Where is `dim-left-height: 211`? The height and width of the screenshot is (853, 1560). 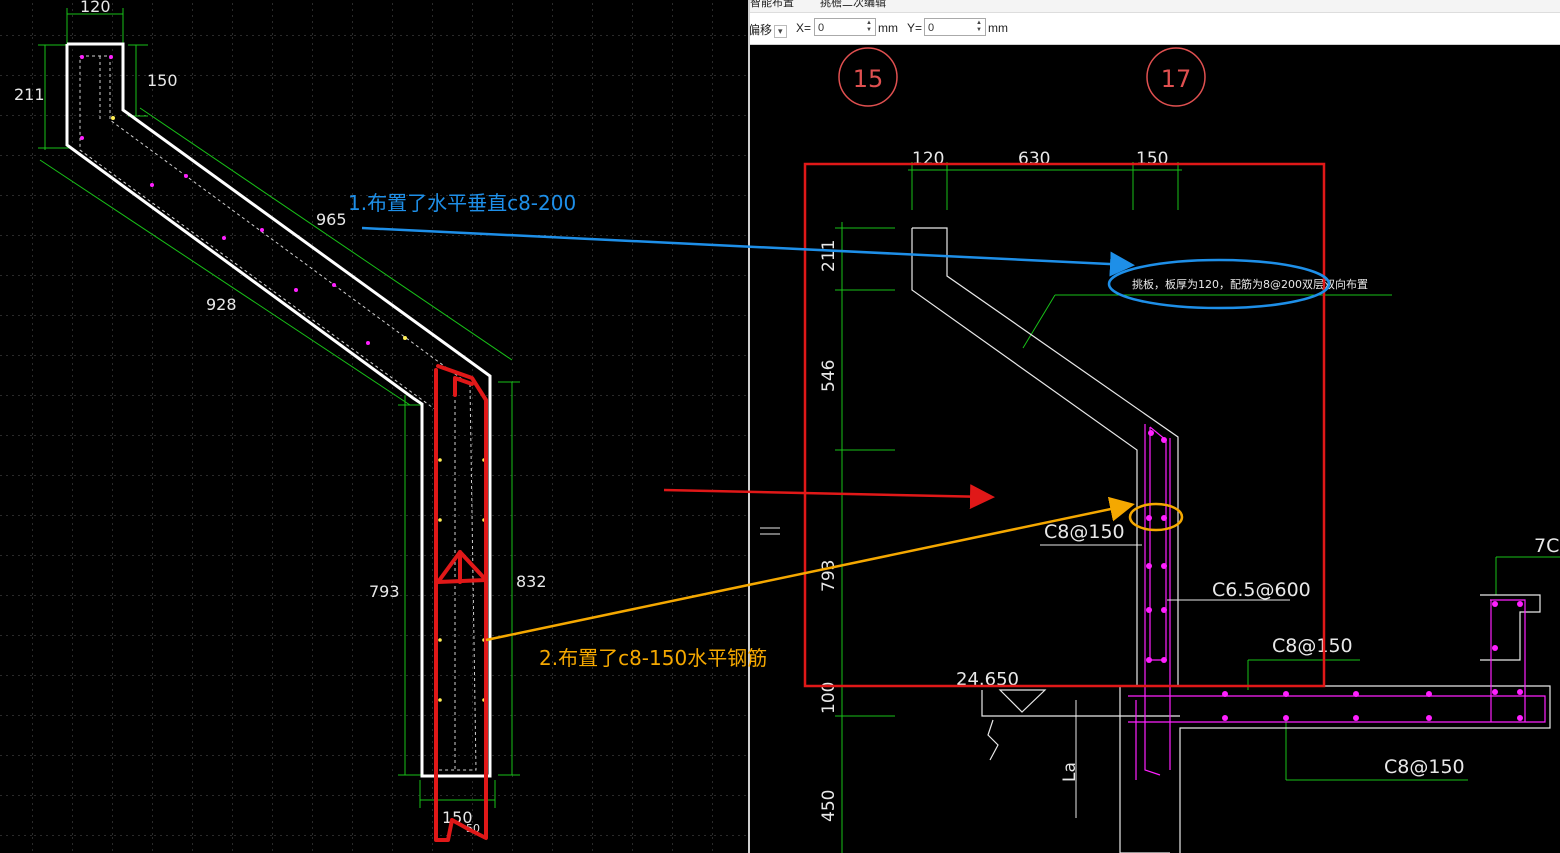 dim-left-height: 211 is located at coordinates (29, 94).